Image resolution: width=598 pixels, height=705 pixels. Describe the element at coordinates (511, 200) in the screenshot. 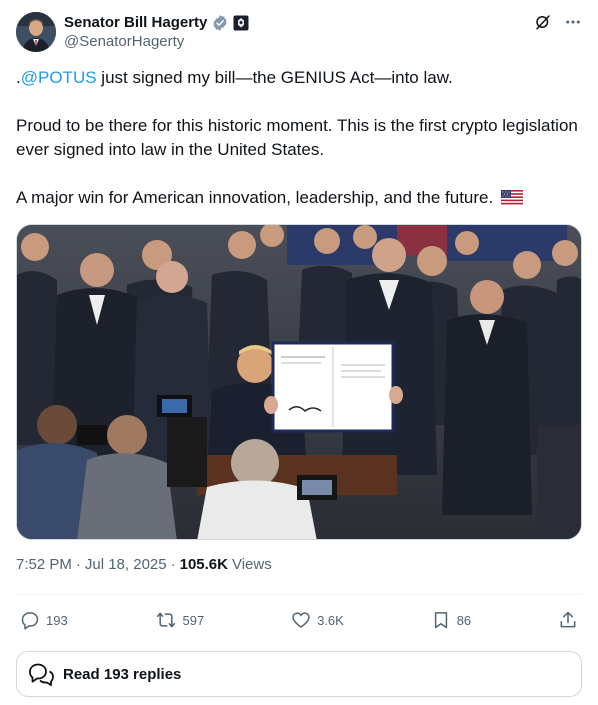

I see `us-flag-icon` at that location.